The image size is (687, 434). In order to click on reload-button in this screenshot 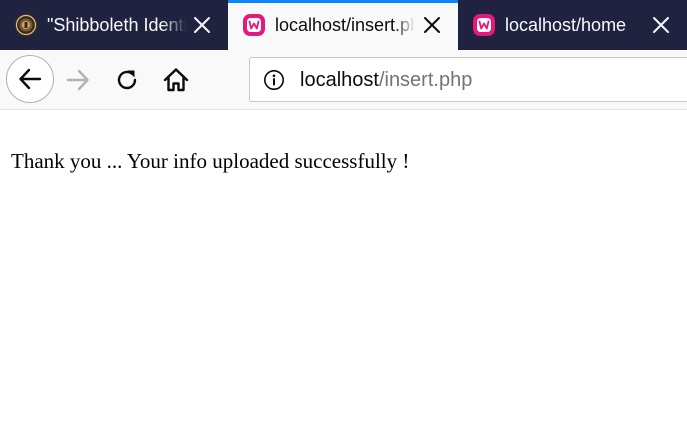, I will do `click(127, 80)`.